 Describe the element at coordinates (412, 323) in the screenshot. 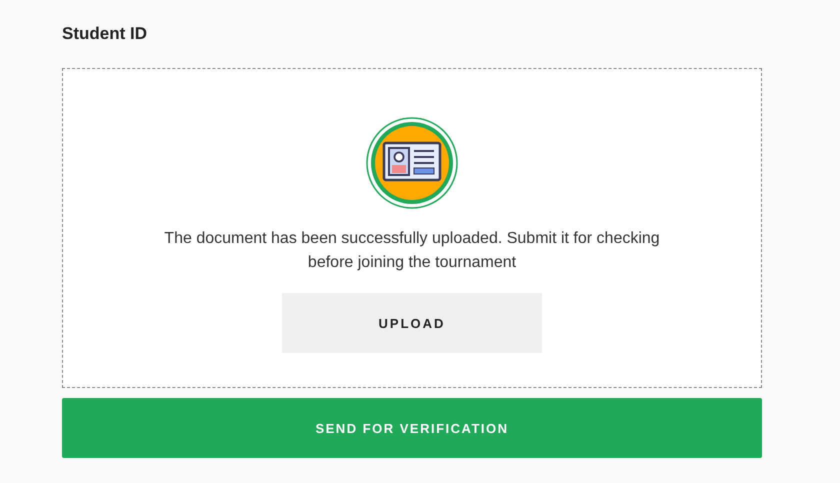

I see `upload-button: UPLOAD` at that location.